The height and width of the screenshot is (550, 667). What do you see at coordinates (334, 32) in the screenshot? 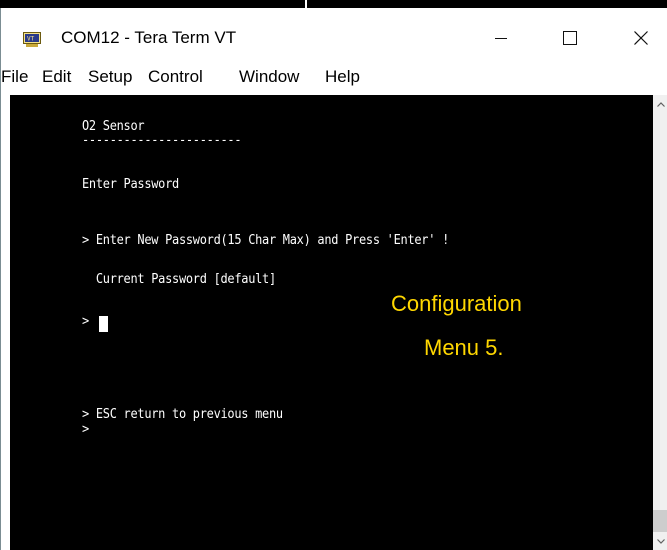
I see `title-bar: VT COM12 - Tera Term VT` at bounding box center [334, 32].